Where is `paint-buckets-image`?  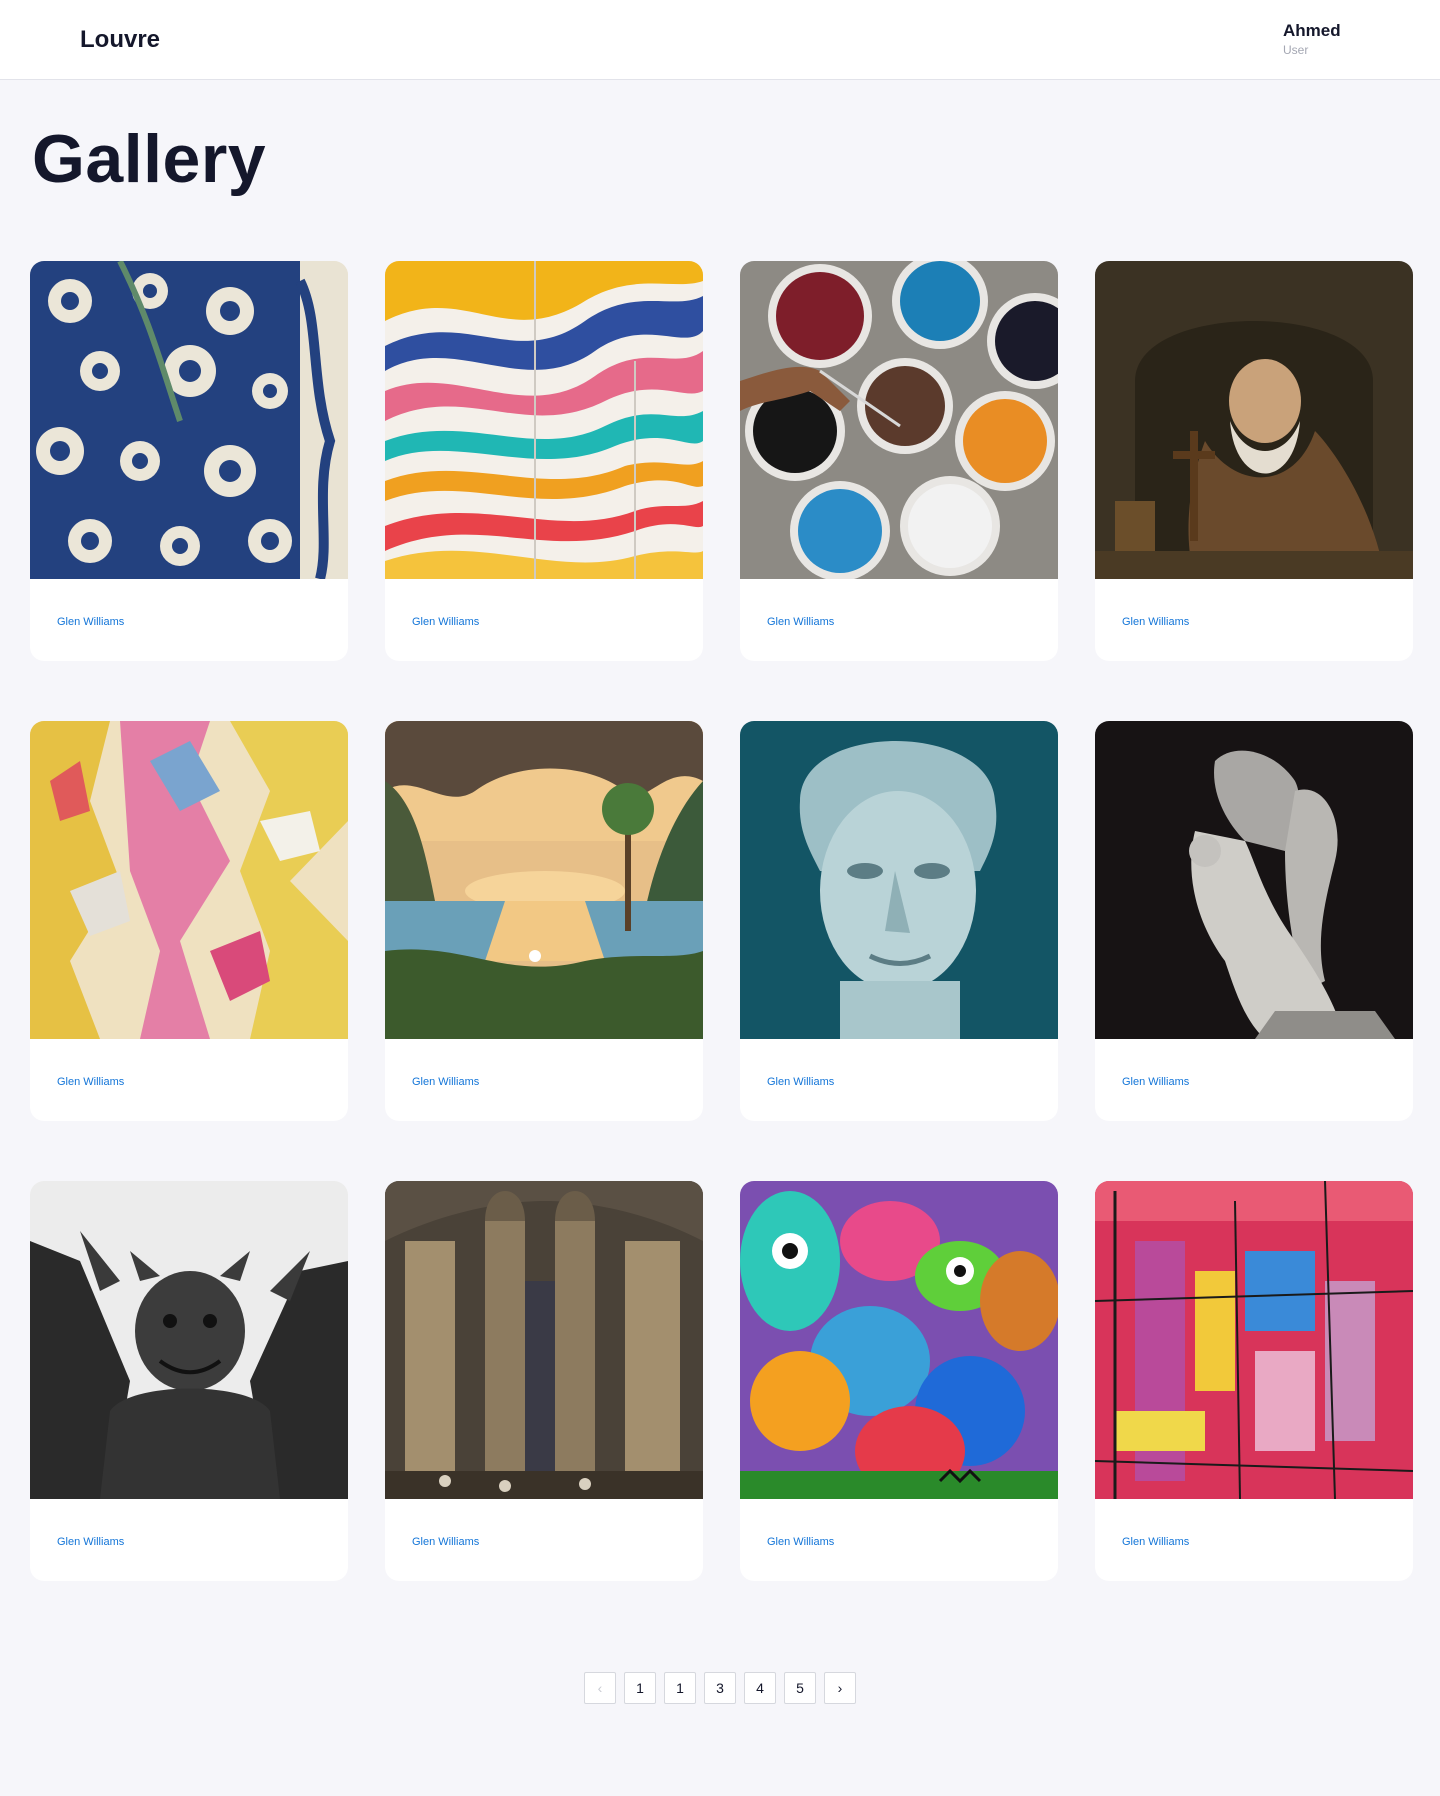
paint-buckets-image is located at coordinates (899, 420).